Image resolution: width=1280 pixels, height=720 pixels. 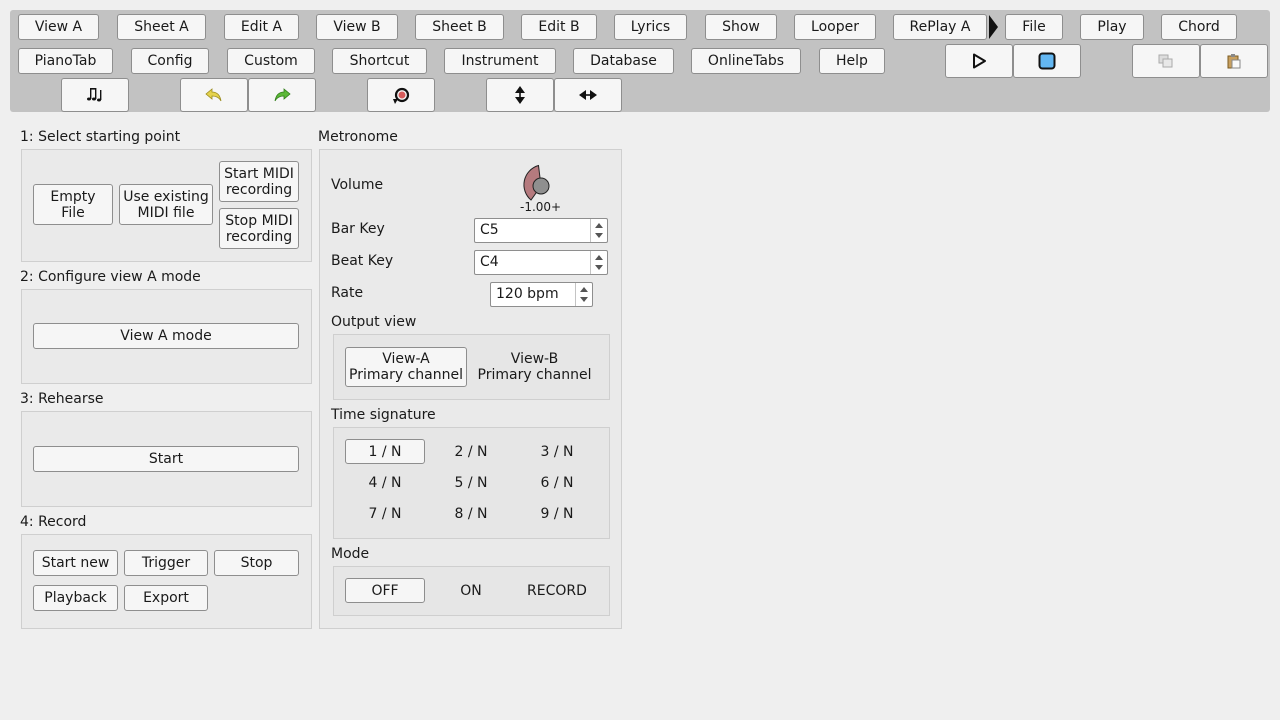 I want to click on play-button, so click(x=979, y=61).